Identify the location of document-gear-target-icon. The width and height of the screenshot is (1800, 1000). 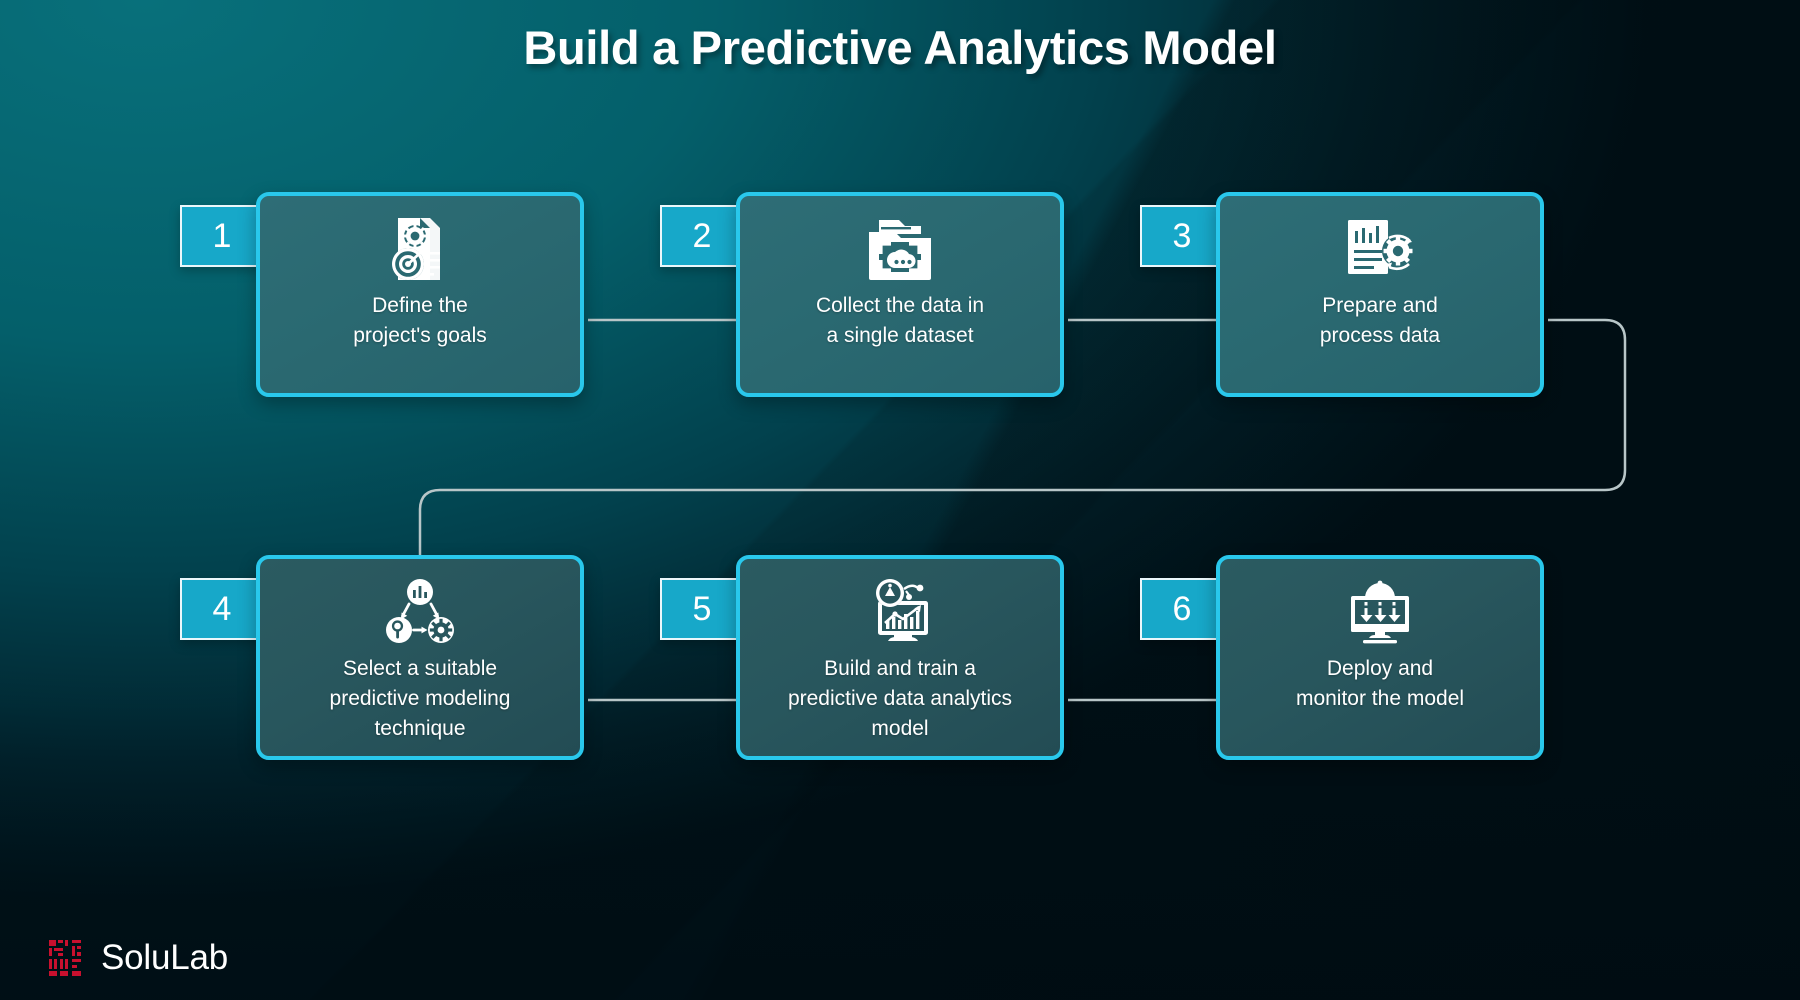
(420, 249).